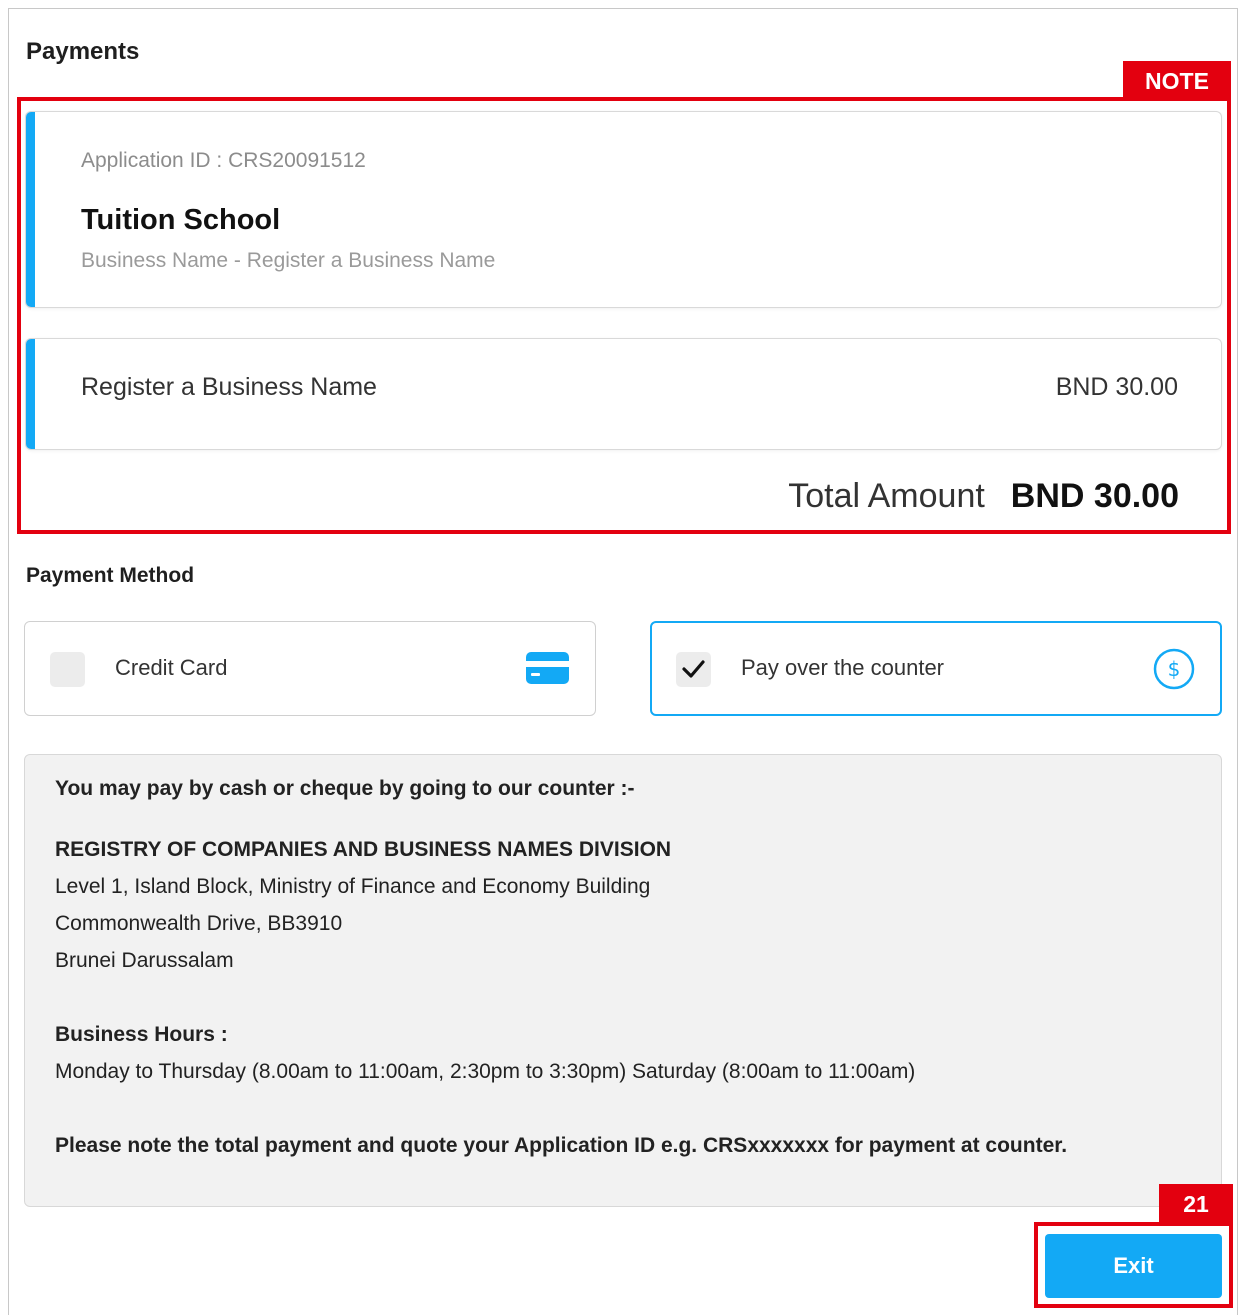 This screenshot has height=1315, width=1239. I want to click on credit-card-icon, so click(547, 670).